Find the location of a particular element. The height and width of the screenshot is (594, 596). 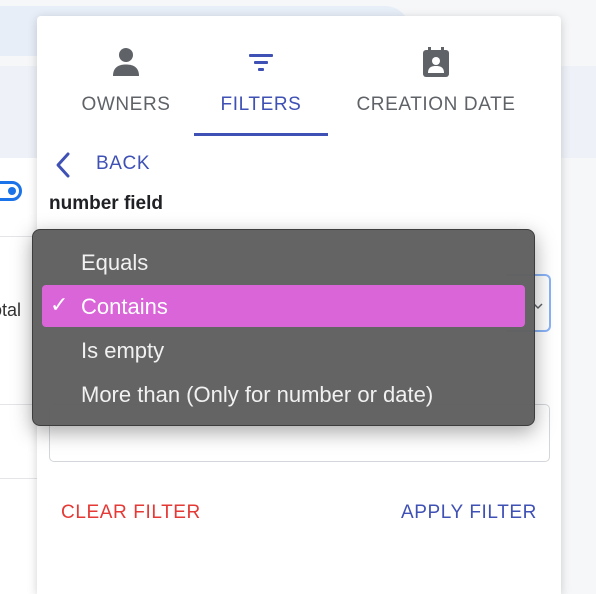

dropdown-option-more-than: More than (Only for number or date) is located at coordinates (283, 394).